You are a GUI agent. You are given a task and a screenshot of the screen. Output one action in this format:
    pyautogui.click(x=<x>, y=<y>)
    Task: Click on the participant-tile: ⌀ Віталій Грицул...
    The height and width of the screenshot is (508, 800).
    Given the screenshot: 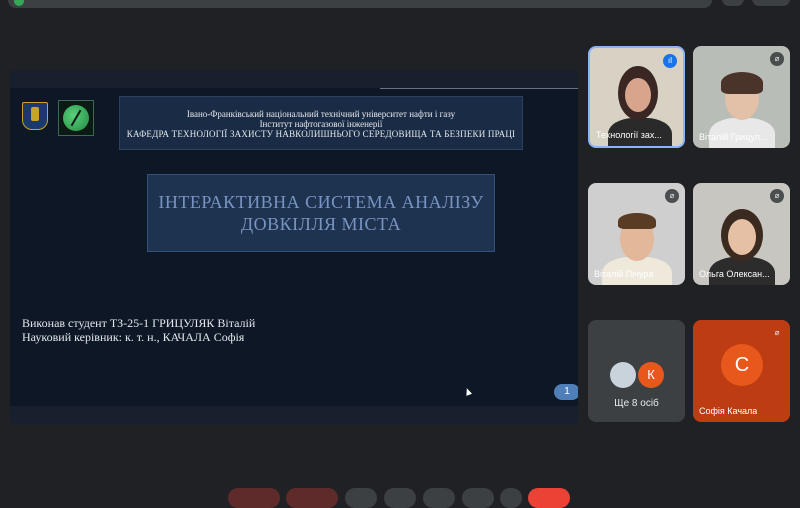 What is the action you would take?
    pyautogui.click(x=741, y=97)
    